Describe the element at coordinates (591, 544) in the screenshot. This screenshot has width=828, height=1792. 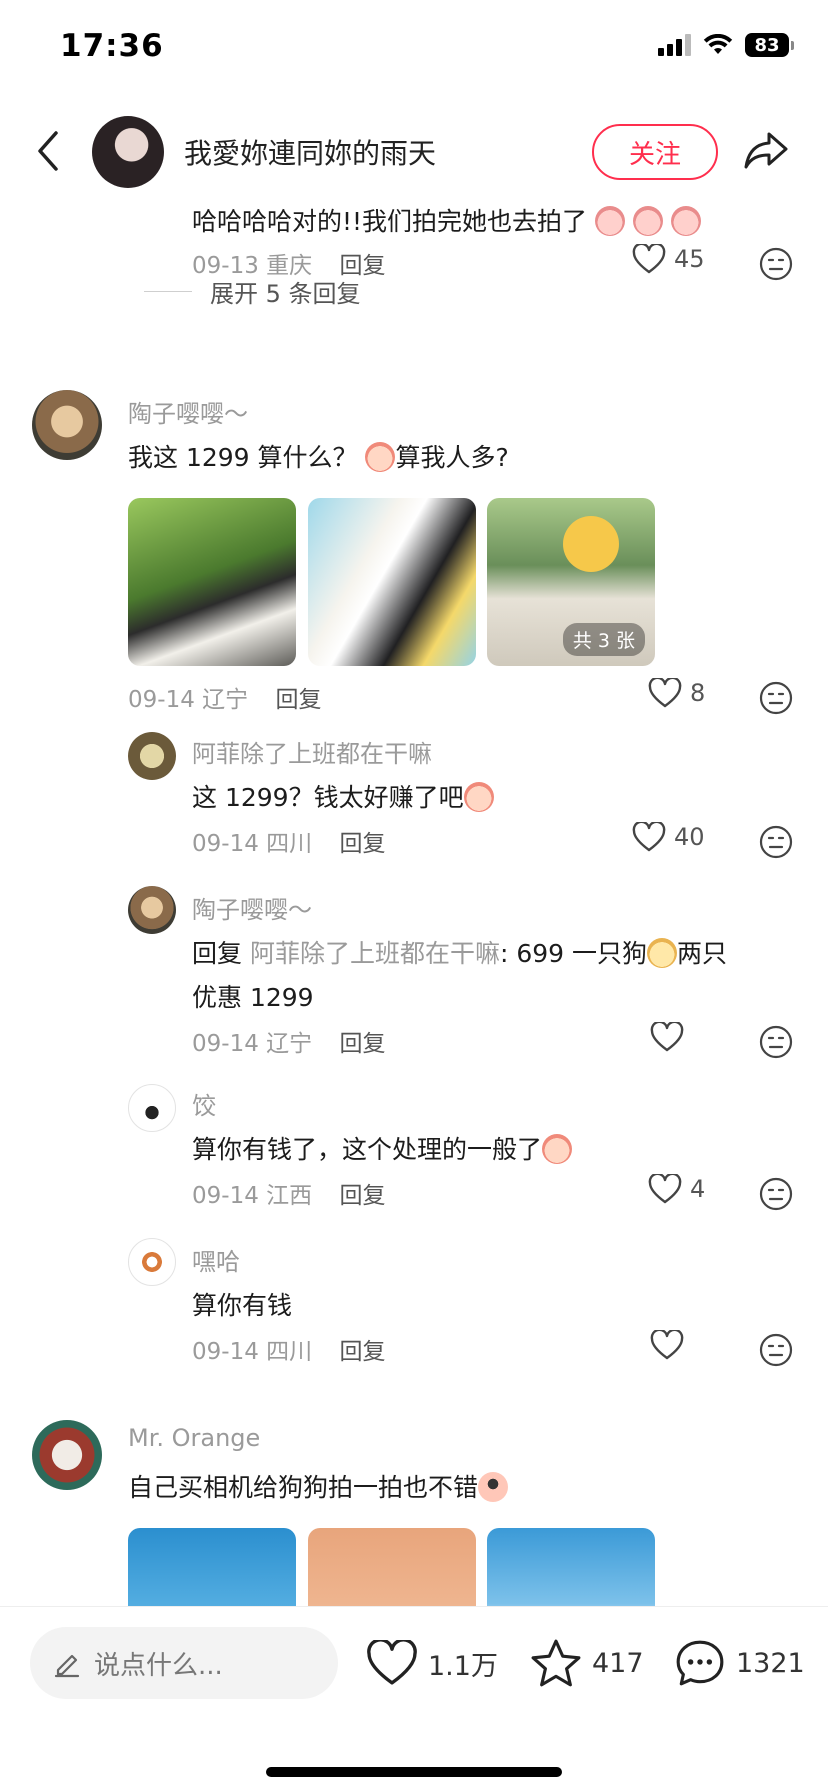
I see `sunglasses-sticker` at that location.